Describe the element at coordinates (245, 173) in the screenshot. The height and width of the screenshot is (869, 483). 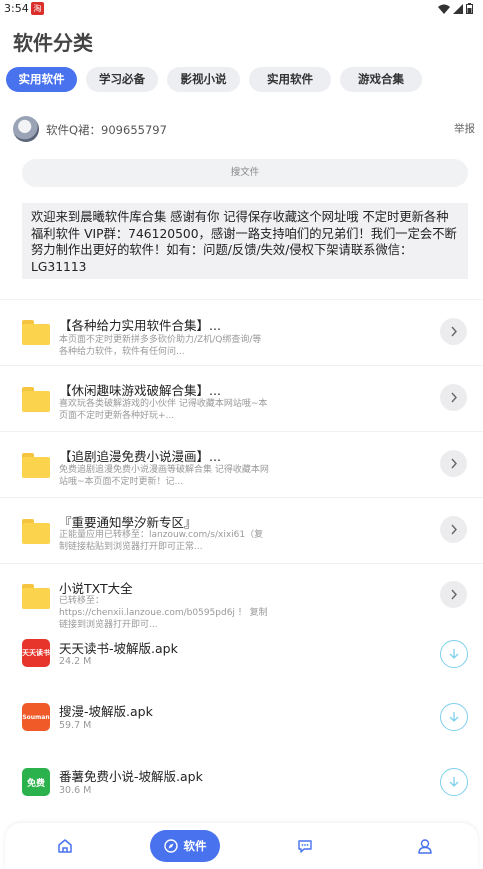
I see `search-input: 搜文件` at that location.